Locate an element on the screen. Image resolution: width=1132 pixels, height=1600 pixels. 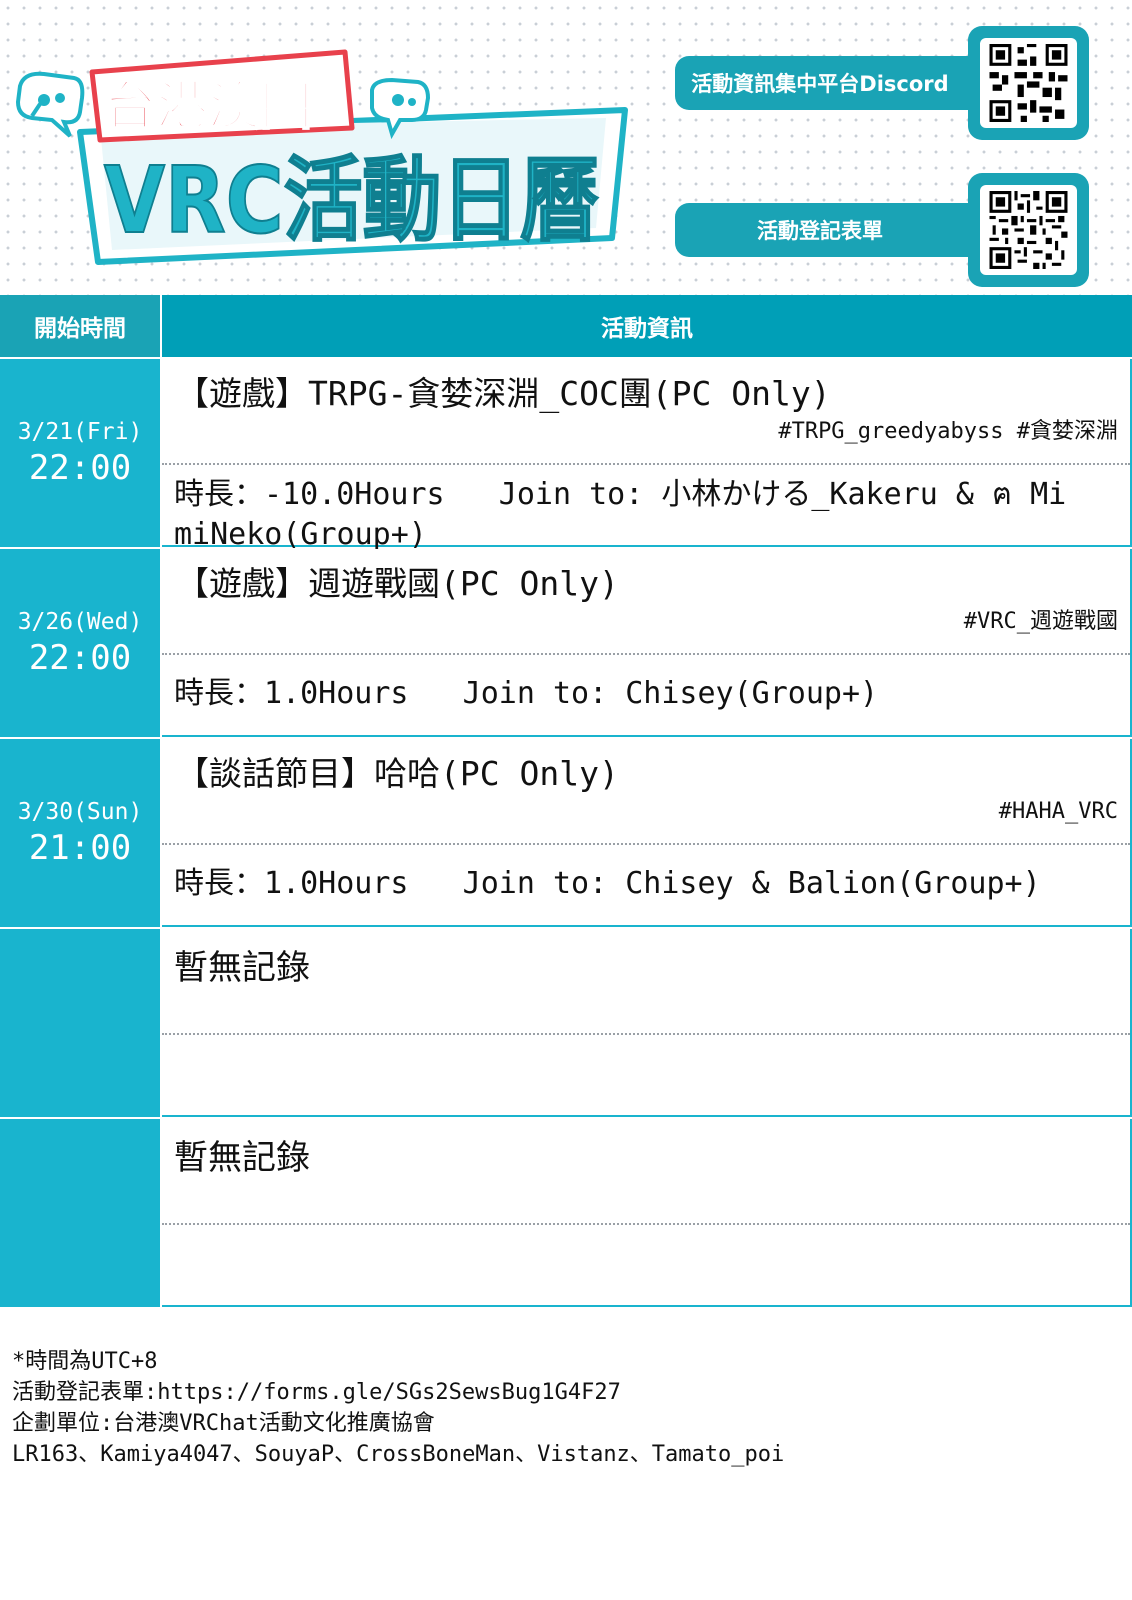
event-date: 3/30(Sun) is located at coordinates (80, 812).